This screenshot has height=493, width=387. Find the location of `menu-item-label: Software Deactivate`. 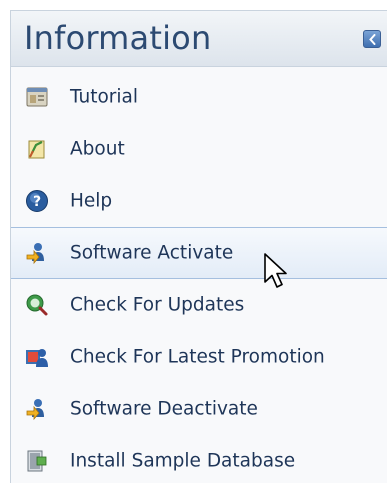

menu-item-label: Software Deactivate is located at coordinates (164, 409).